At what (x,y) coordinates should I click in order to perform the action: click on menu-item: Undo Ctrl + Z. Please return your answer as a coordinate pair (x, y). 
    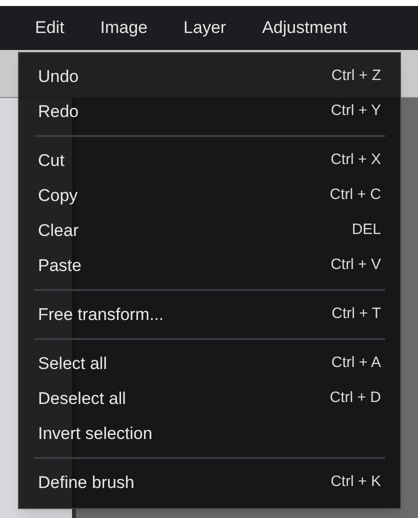
    Looking at the image, I should click on (209, 76).